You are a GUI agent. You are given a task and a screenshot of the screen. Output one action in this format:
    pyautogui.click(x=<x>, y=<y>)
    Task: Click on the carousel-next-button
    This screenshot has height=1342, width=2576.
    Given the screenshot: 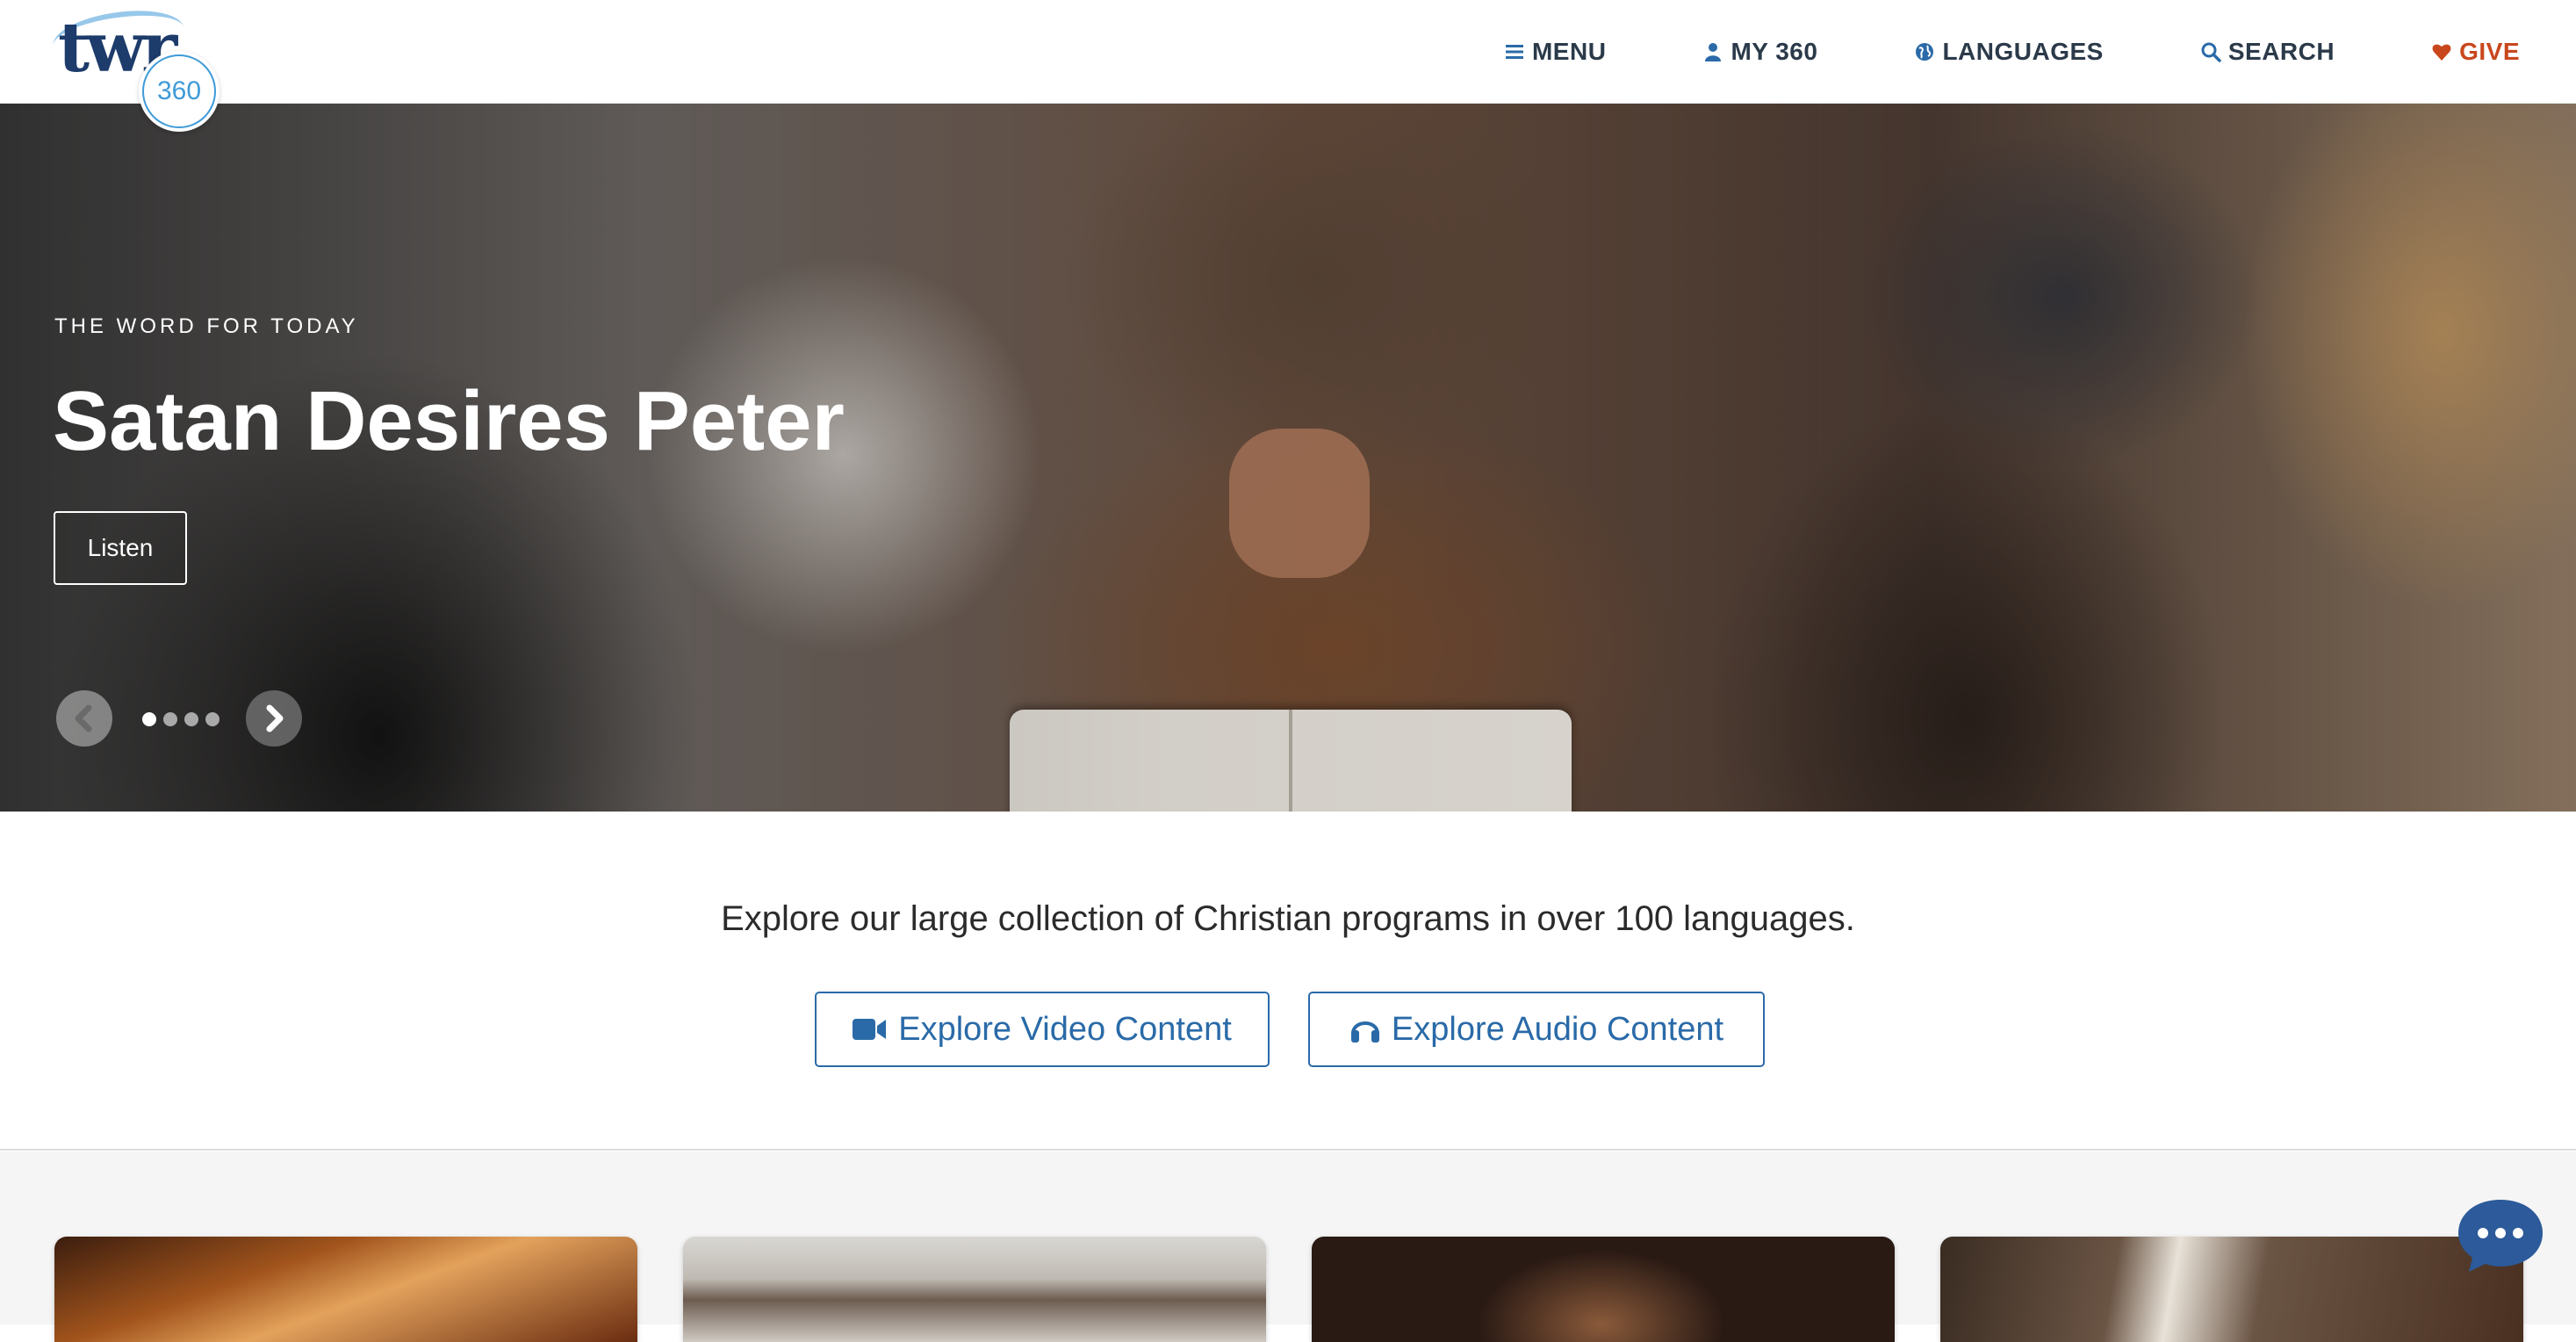 What is the action you would take?
    pyautogui.click(x=274, y=718)
    